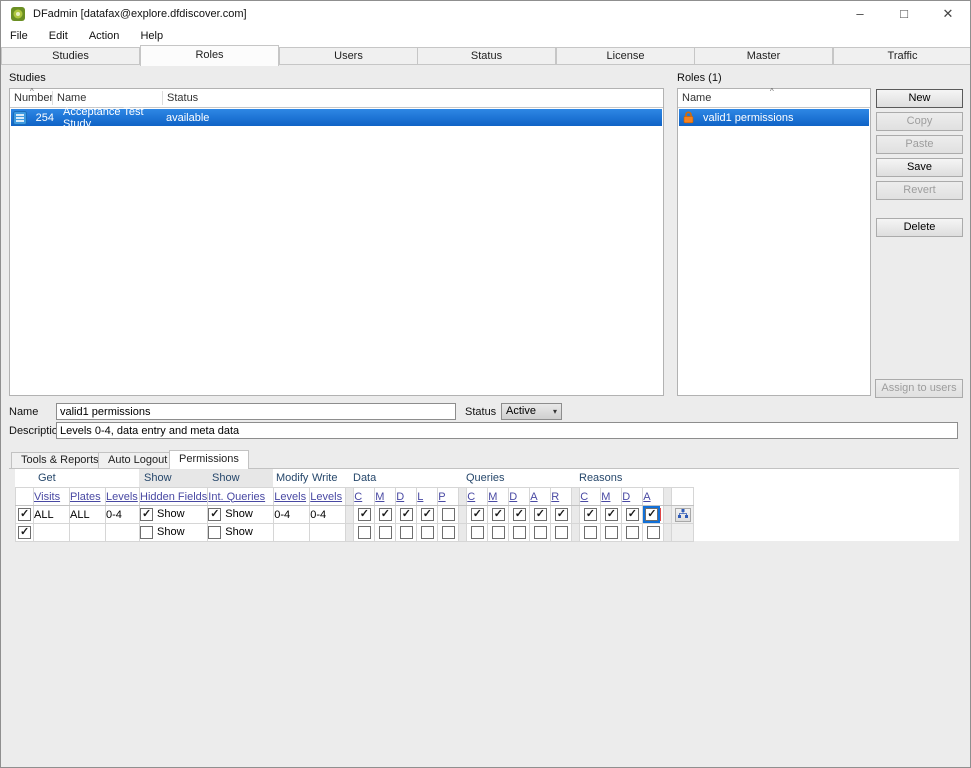 The image size is (971, 768). I want to click on row1-queries-a-checkbox, so click(540, 514).